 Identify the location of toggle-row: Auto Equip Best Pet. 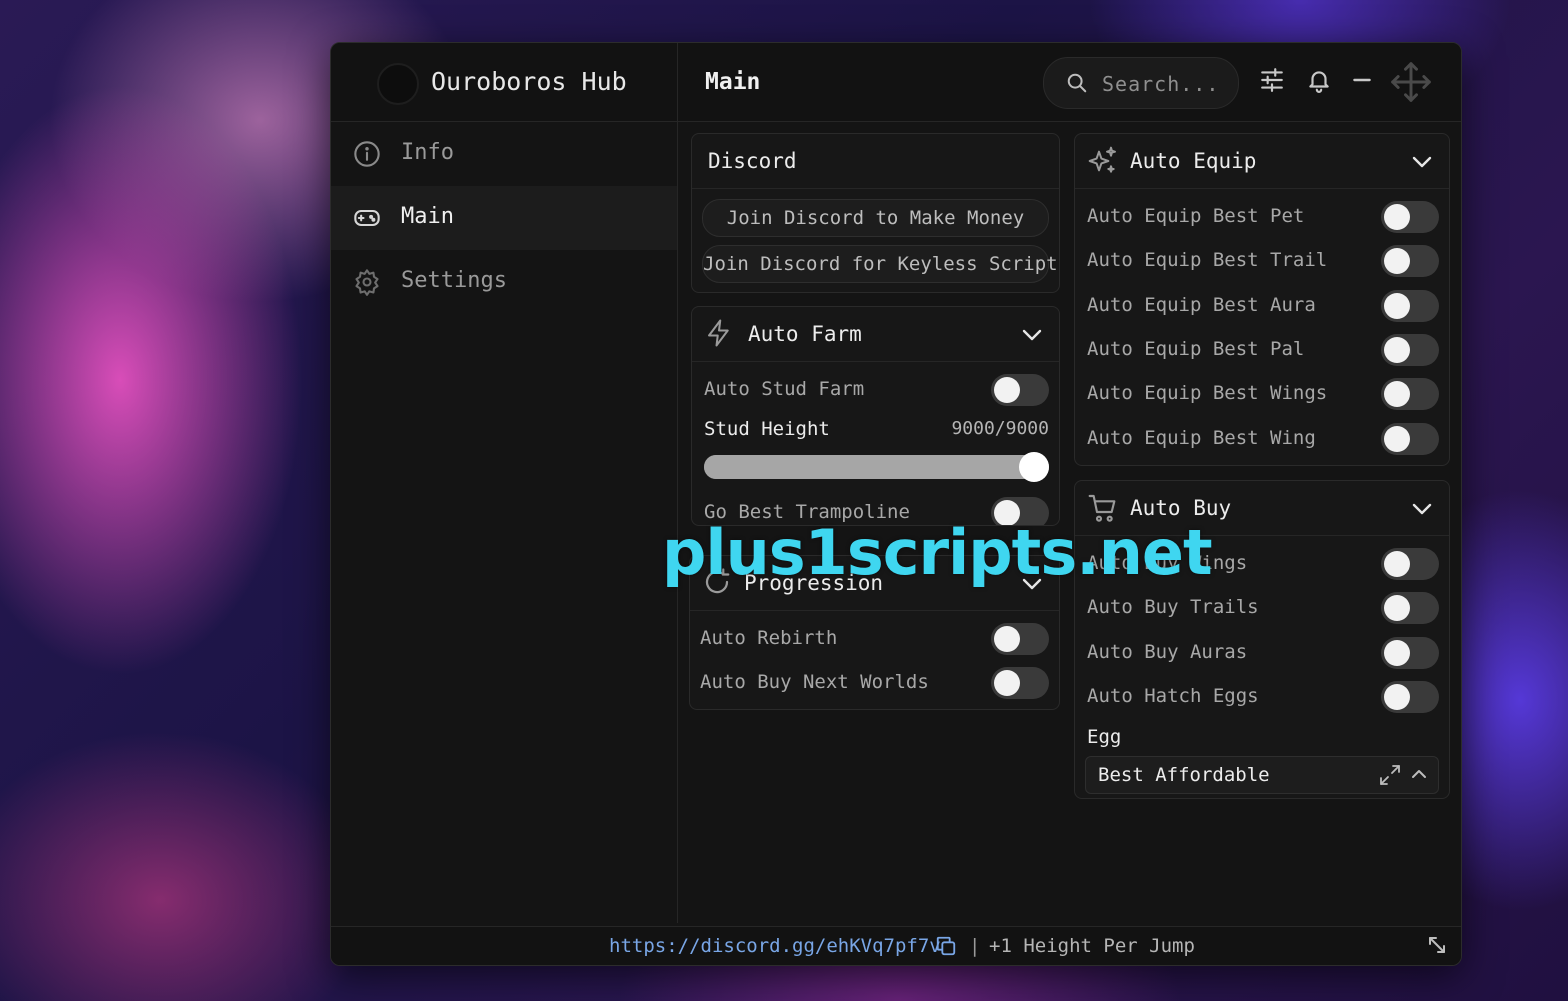
(1262, 217).